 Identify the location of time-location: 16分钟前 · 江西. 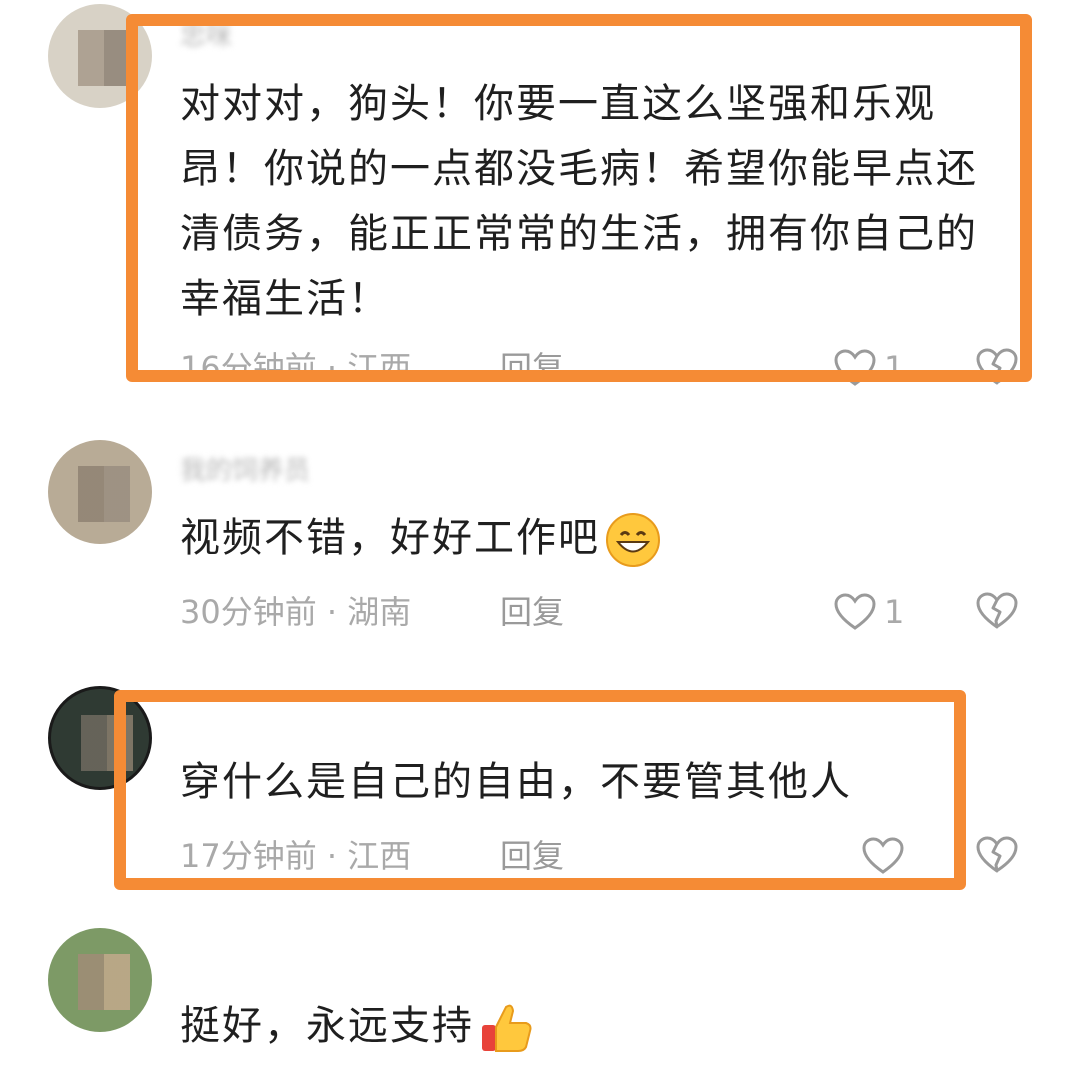
(296, 368).